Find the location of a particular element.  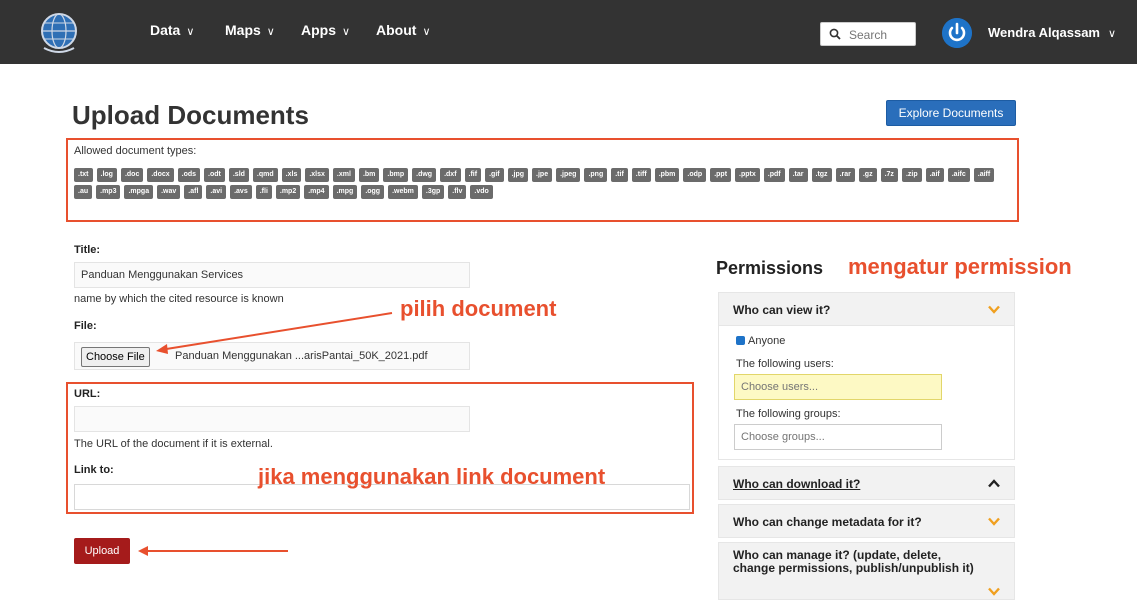

perm-download-panel-header: Who can download it? is located at coordinates (866, 483).